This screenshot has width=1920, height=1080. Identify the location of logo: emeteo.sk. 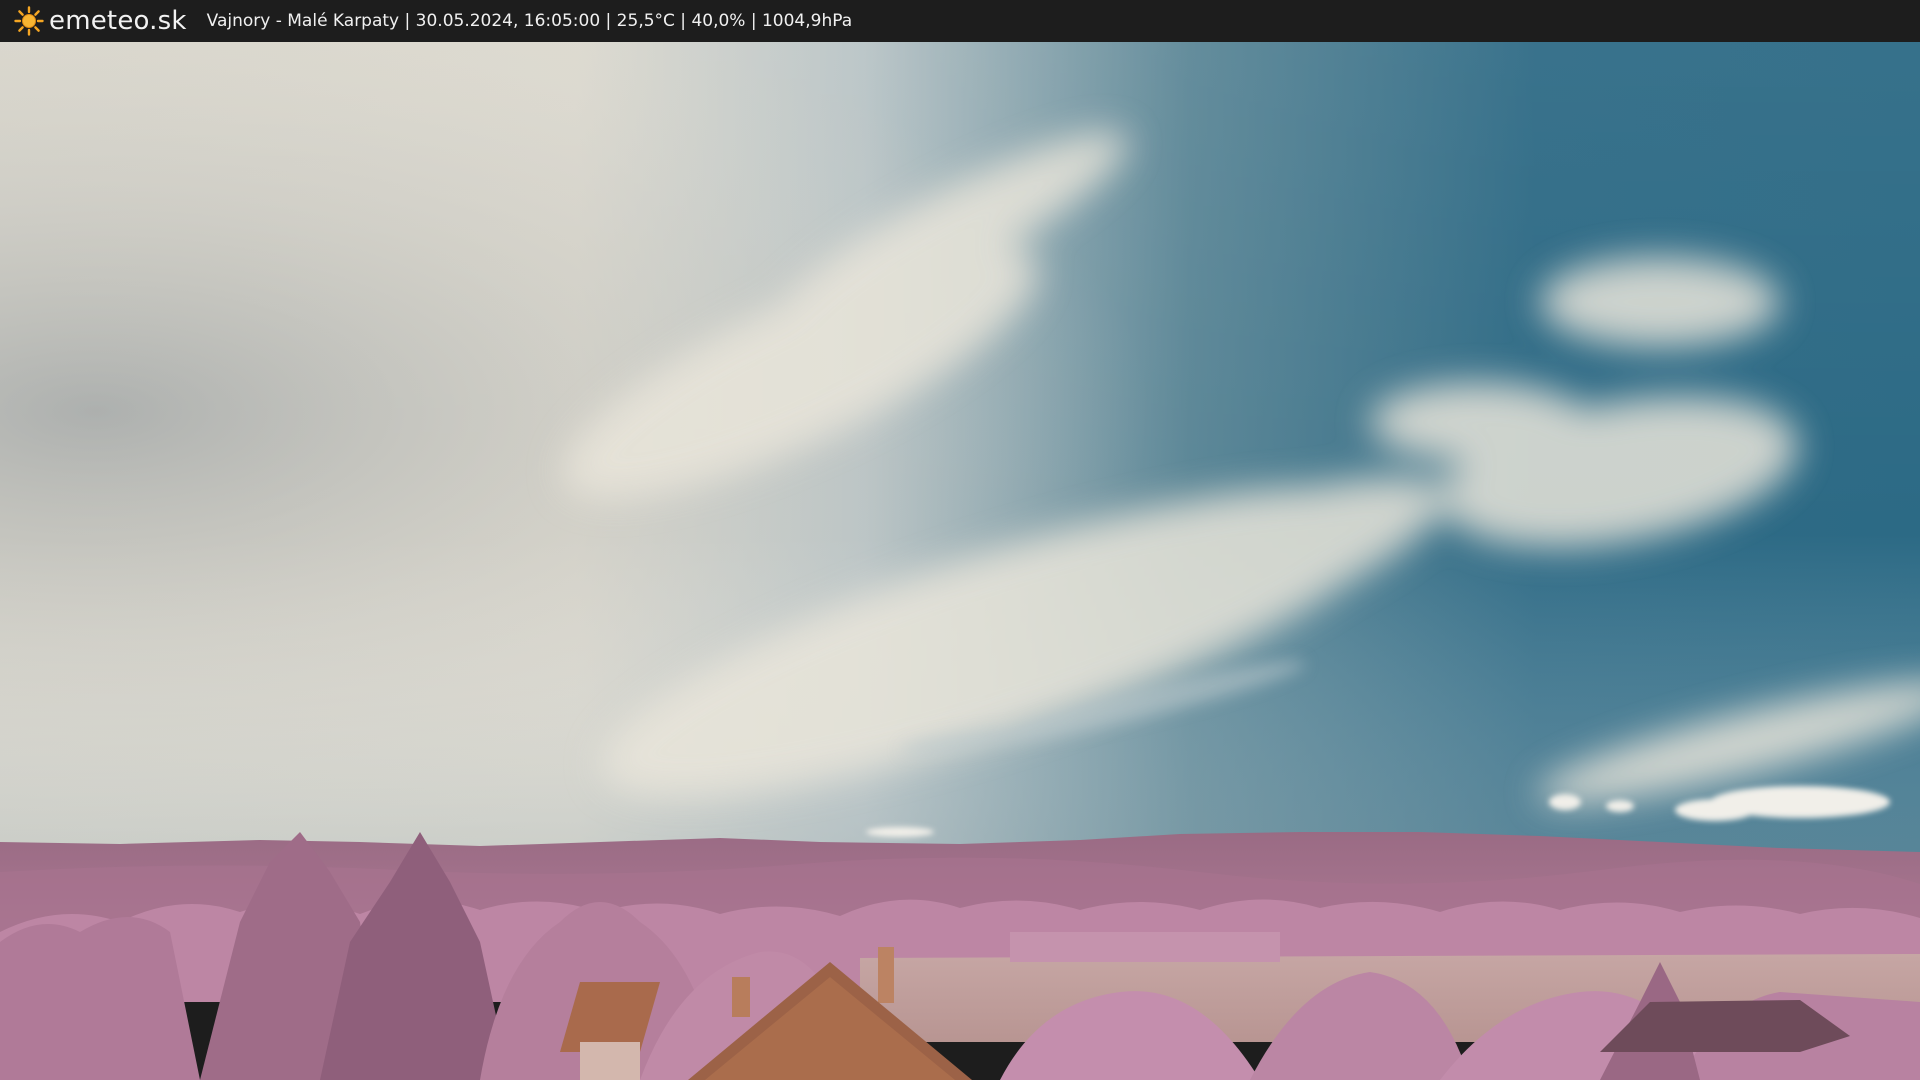
(100, 21).